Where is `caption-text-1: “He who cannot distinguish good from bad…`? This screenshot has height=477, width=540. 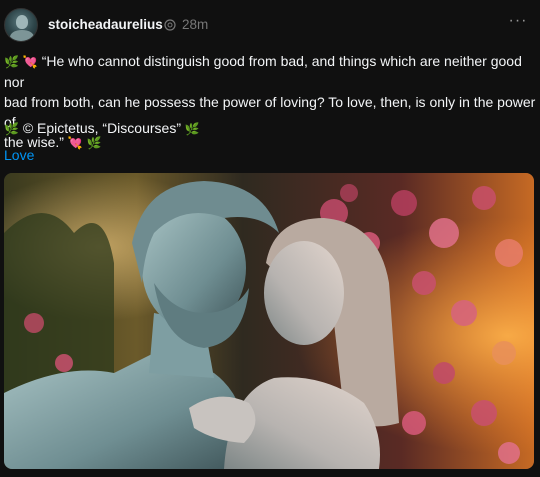
caption-text-1: “He who cannot distinguish good from bad… is located at coordinates (263, 71).